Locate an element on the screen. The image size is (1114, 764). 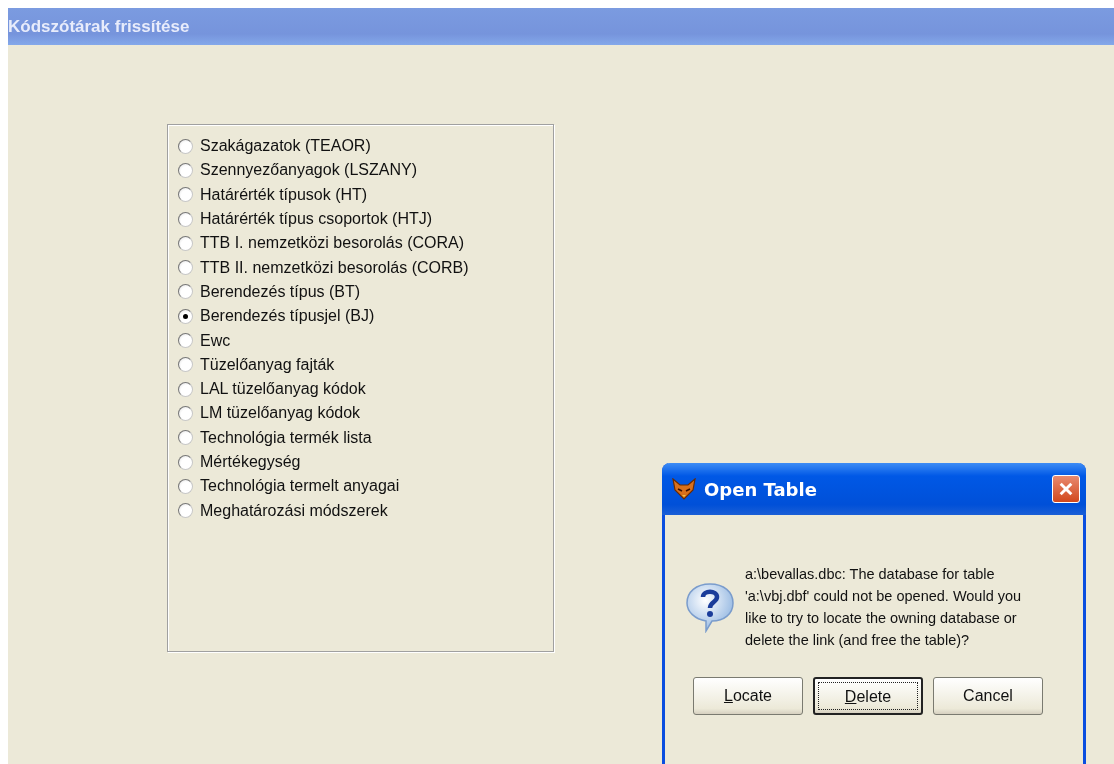
radio-option: Szennyezőanyagok (LSZANY) is located at coordinates (297, 170).